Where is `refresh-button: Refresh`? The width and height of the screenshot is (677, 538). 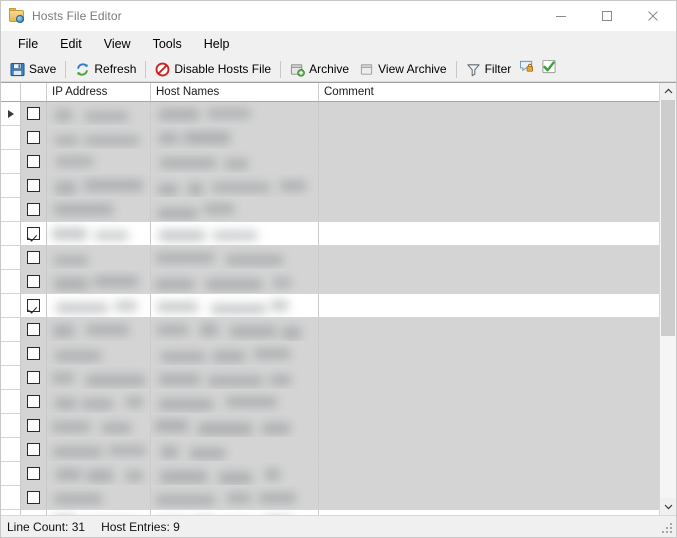 refresh-button: Refresh is located at coordinates (105, 69).